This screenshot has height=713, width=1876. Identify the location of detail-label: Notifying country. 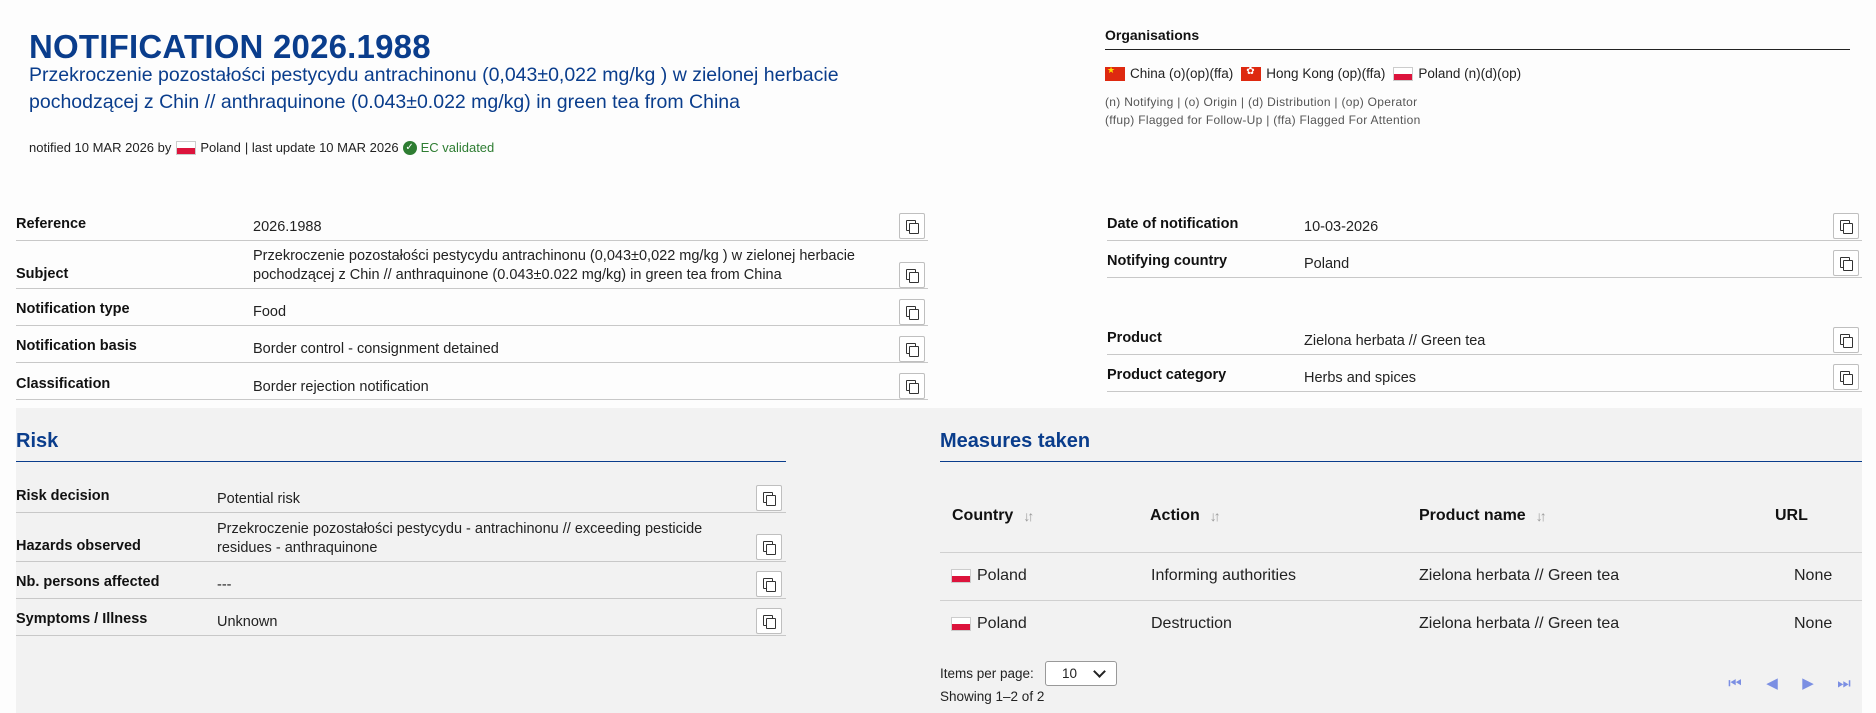
(1167, 261).